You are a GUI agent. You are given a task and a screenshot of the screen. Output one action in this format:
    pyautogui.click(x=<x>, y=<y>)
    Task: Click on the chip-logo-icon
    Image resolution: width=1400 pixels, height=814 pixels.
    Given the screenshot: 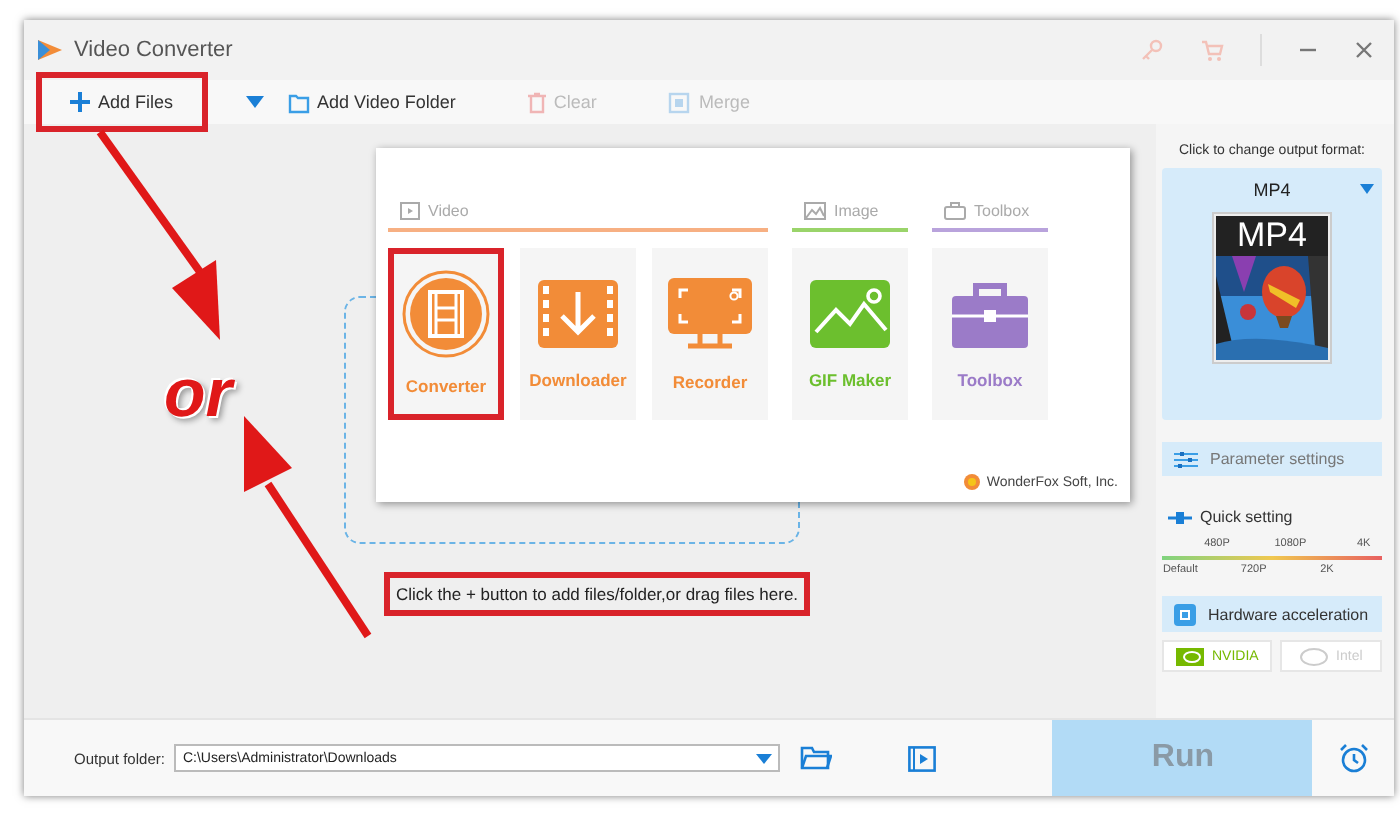 What is the action you would take?
    pyautogui.click(x=1314, y=656)
    